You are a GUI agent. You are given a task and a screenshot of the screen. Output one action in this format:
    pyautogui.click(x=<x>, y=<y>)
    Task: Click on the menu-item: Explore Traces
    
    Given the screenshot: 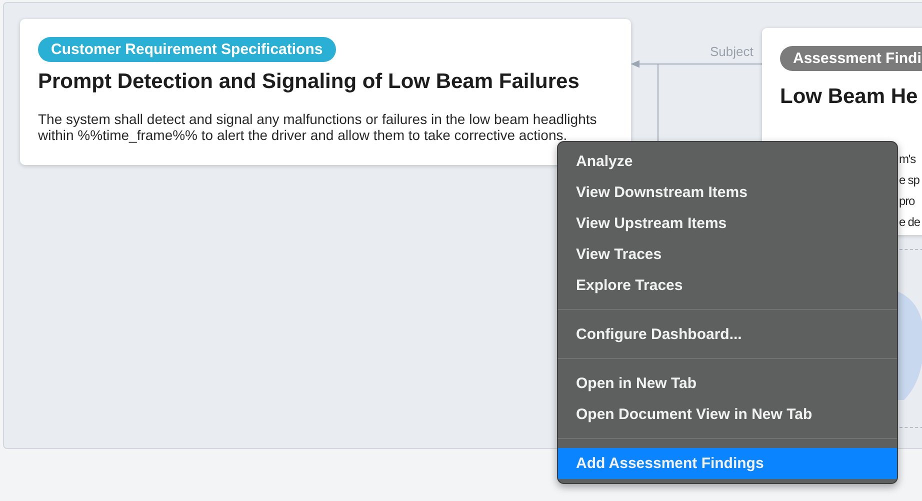 What is the action you would take?
    pyautogui.click(x=727, y=285)
    